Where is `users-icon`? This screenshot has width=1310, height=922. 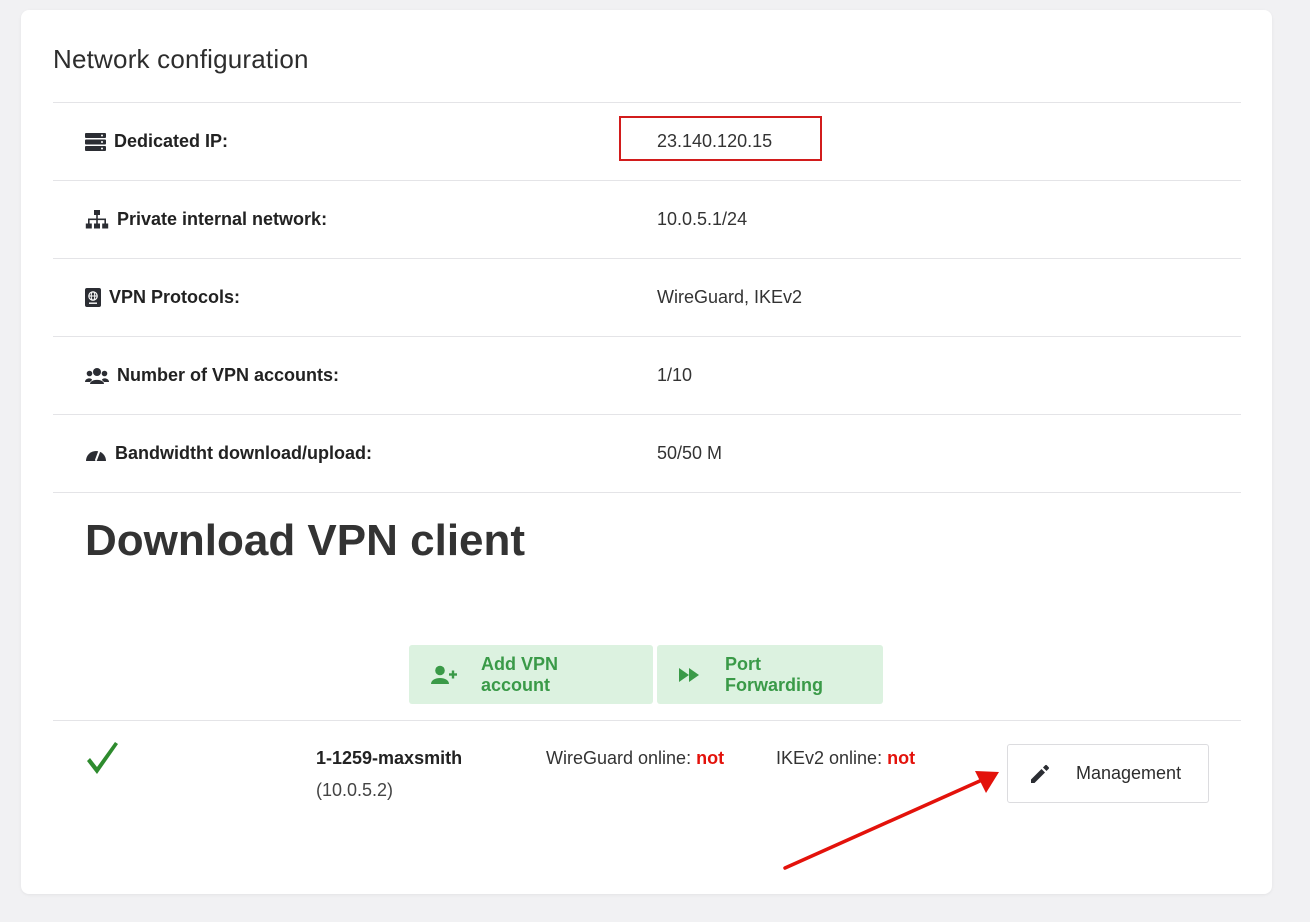 users-icon is located at coordinates (97, 376).